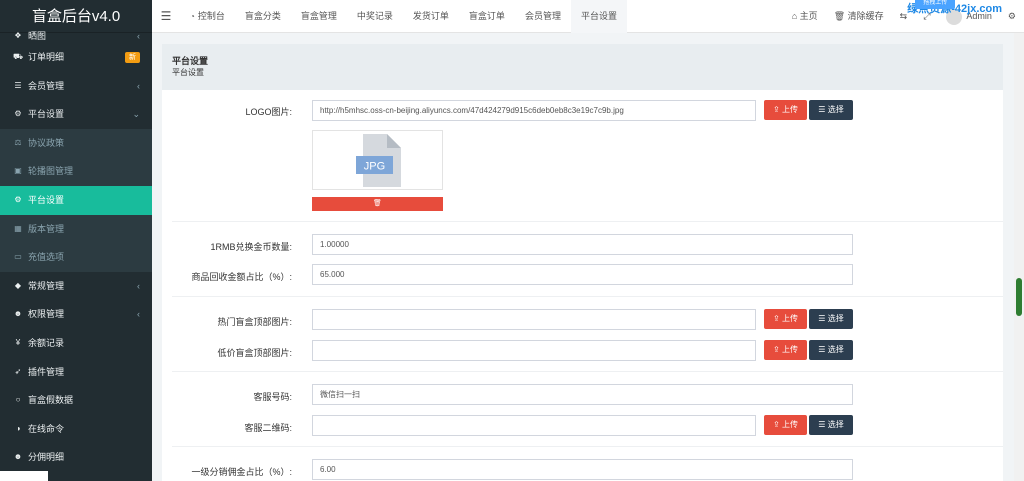 The image size is (1024, 481). What do you see at coordinates (794, 16) in the screenshot?
I see `home-icon: ⌂` at bounding box center [794, 16].